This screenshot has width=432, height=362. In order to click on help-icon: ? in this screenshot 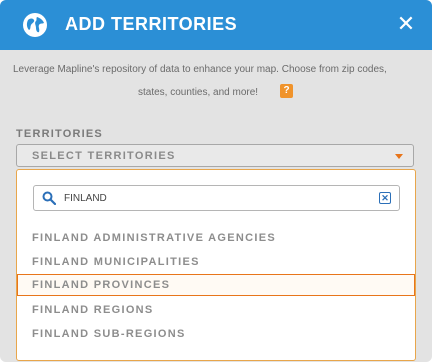, I will do `click(286, 91)`.